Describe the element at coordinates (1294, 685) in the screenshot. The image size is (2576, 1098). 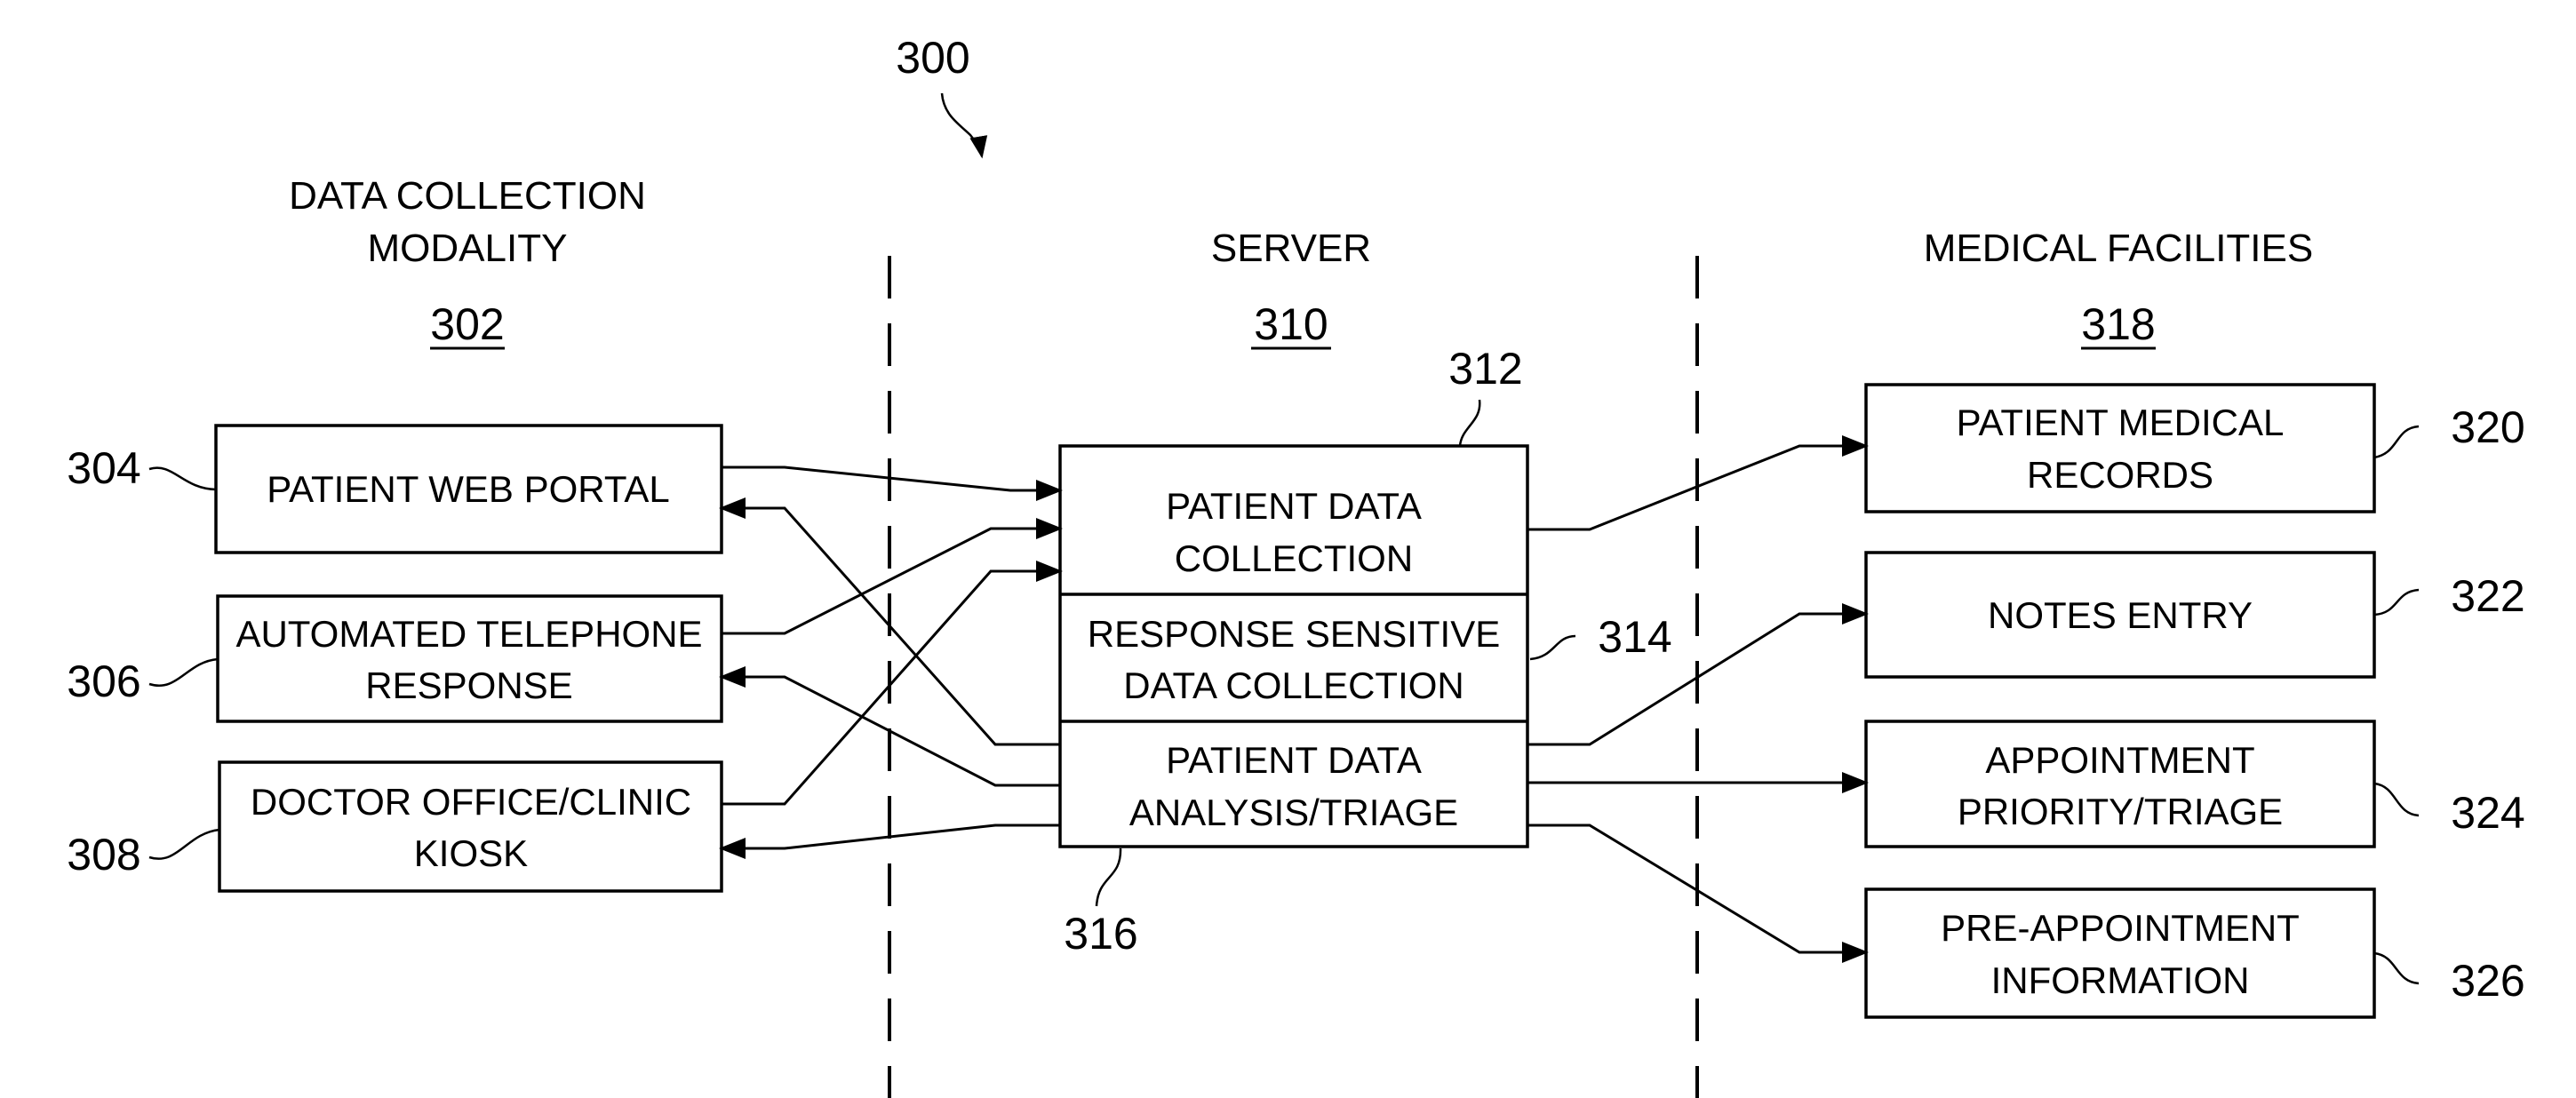
I see `section-label-line: DATA COLLECTION` at that location.